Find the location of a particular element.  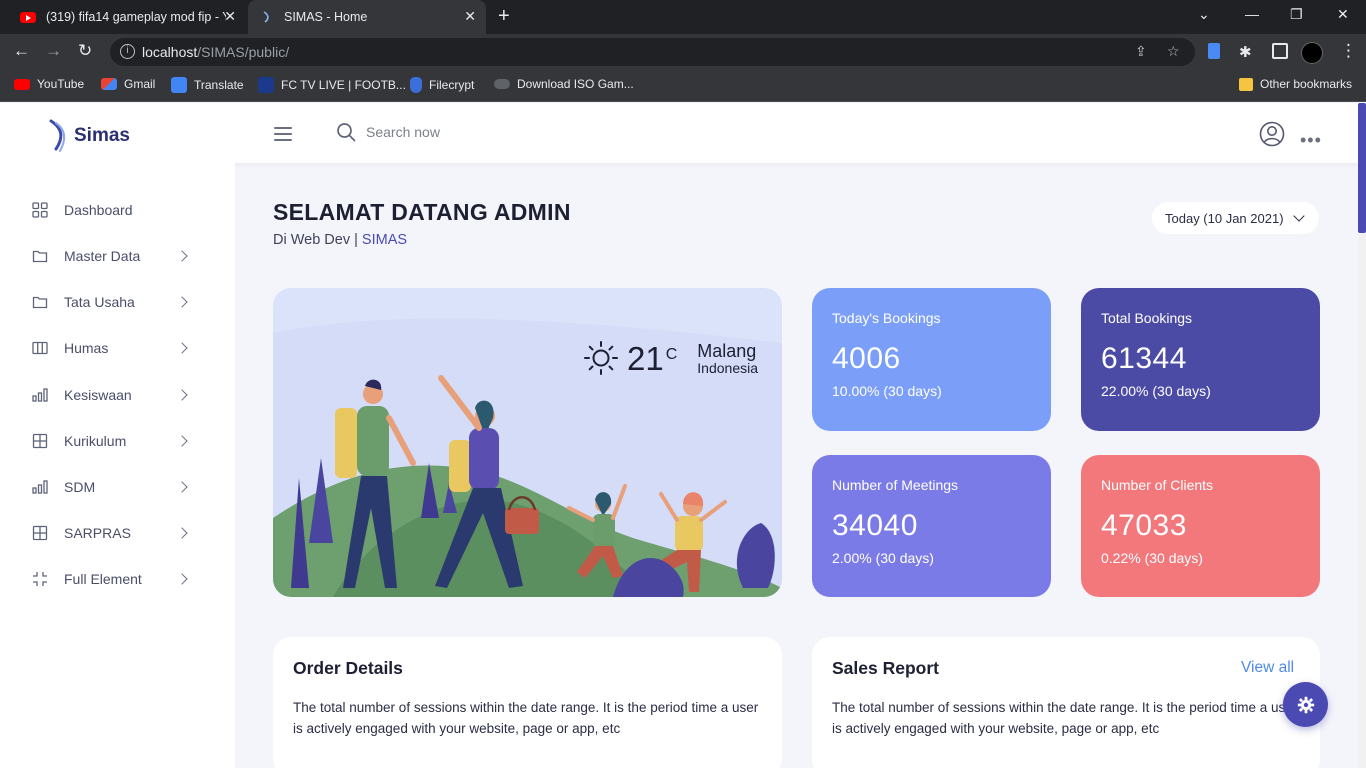

stat-value: 61344 is located at coordinates (1144, 358).